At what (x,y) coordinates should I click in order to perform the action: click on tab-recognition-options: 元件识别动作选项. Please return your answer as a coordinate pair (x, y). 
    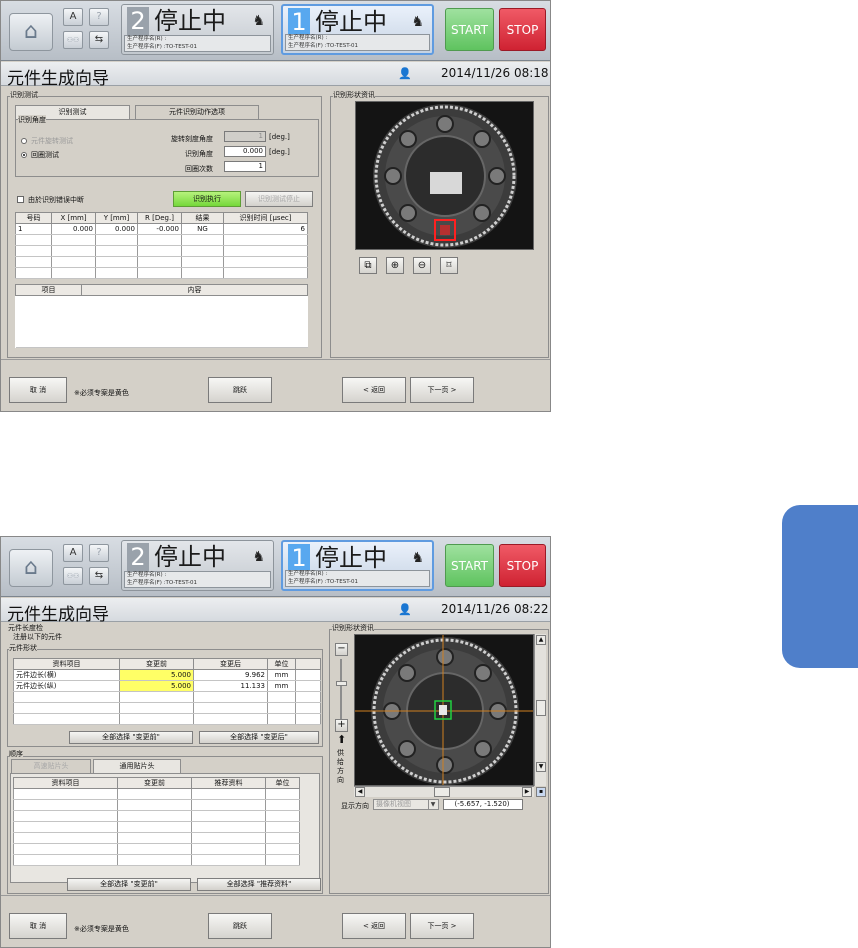
    Looking at the image, I should click on (197, 112).